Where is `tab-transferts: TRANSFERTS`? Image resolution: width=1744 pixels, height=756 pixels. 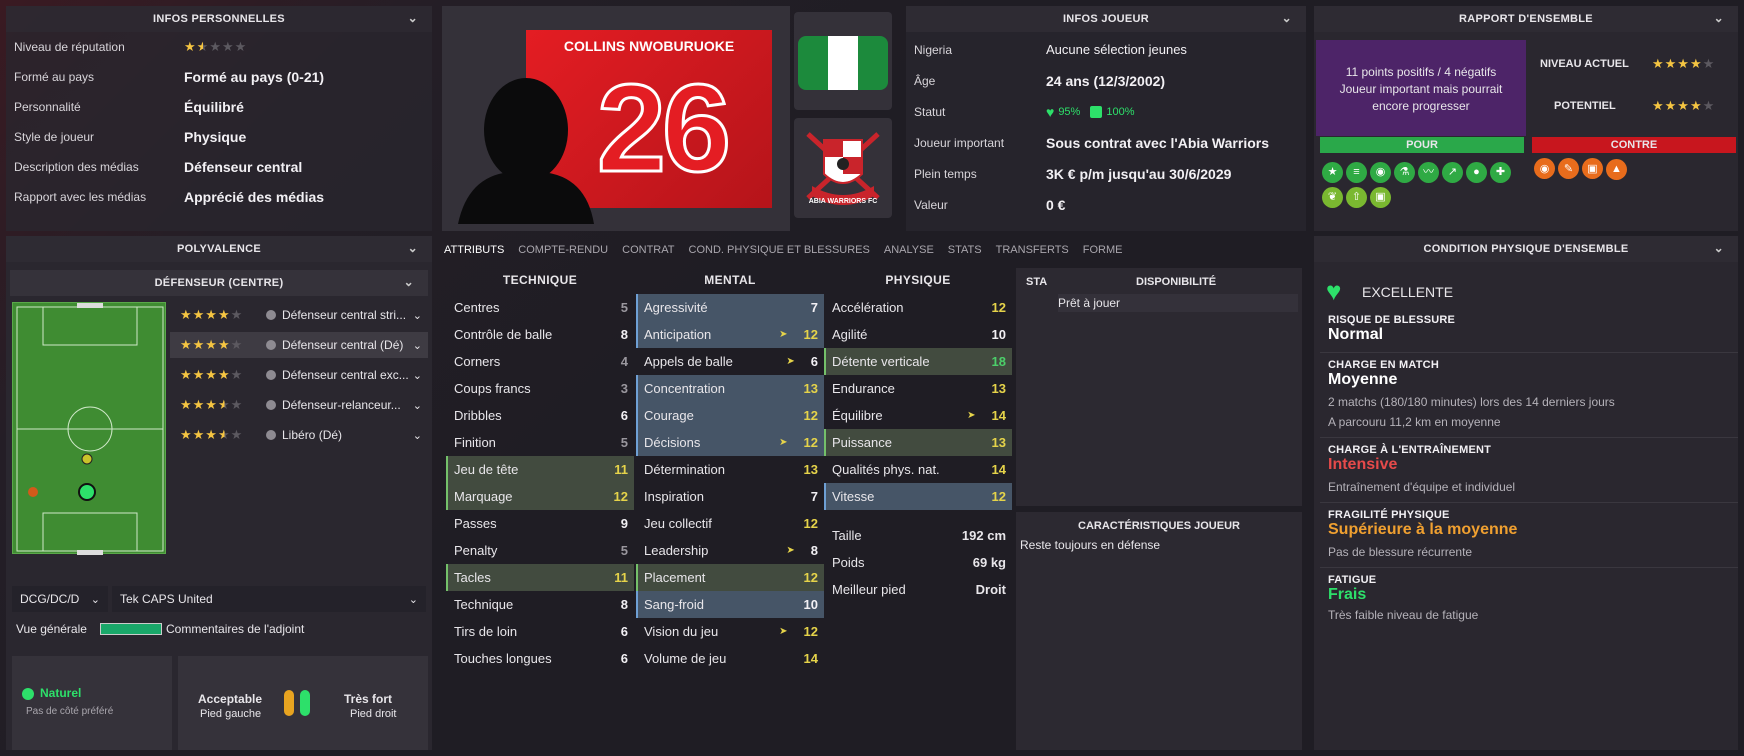 tab-transferts: TRANSFERTS is located at coordinates (1032, 250).